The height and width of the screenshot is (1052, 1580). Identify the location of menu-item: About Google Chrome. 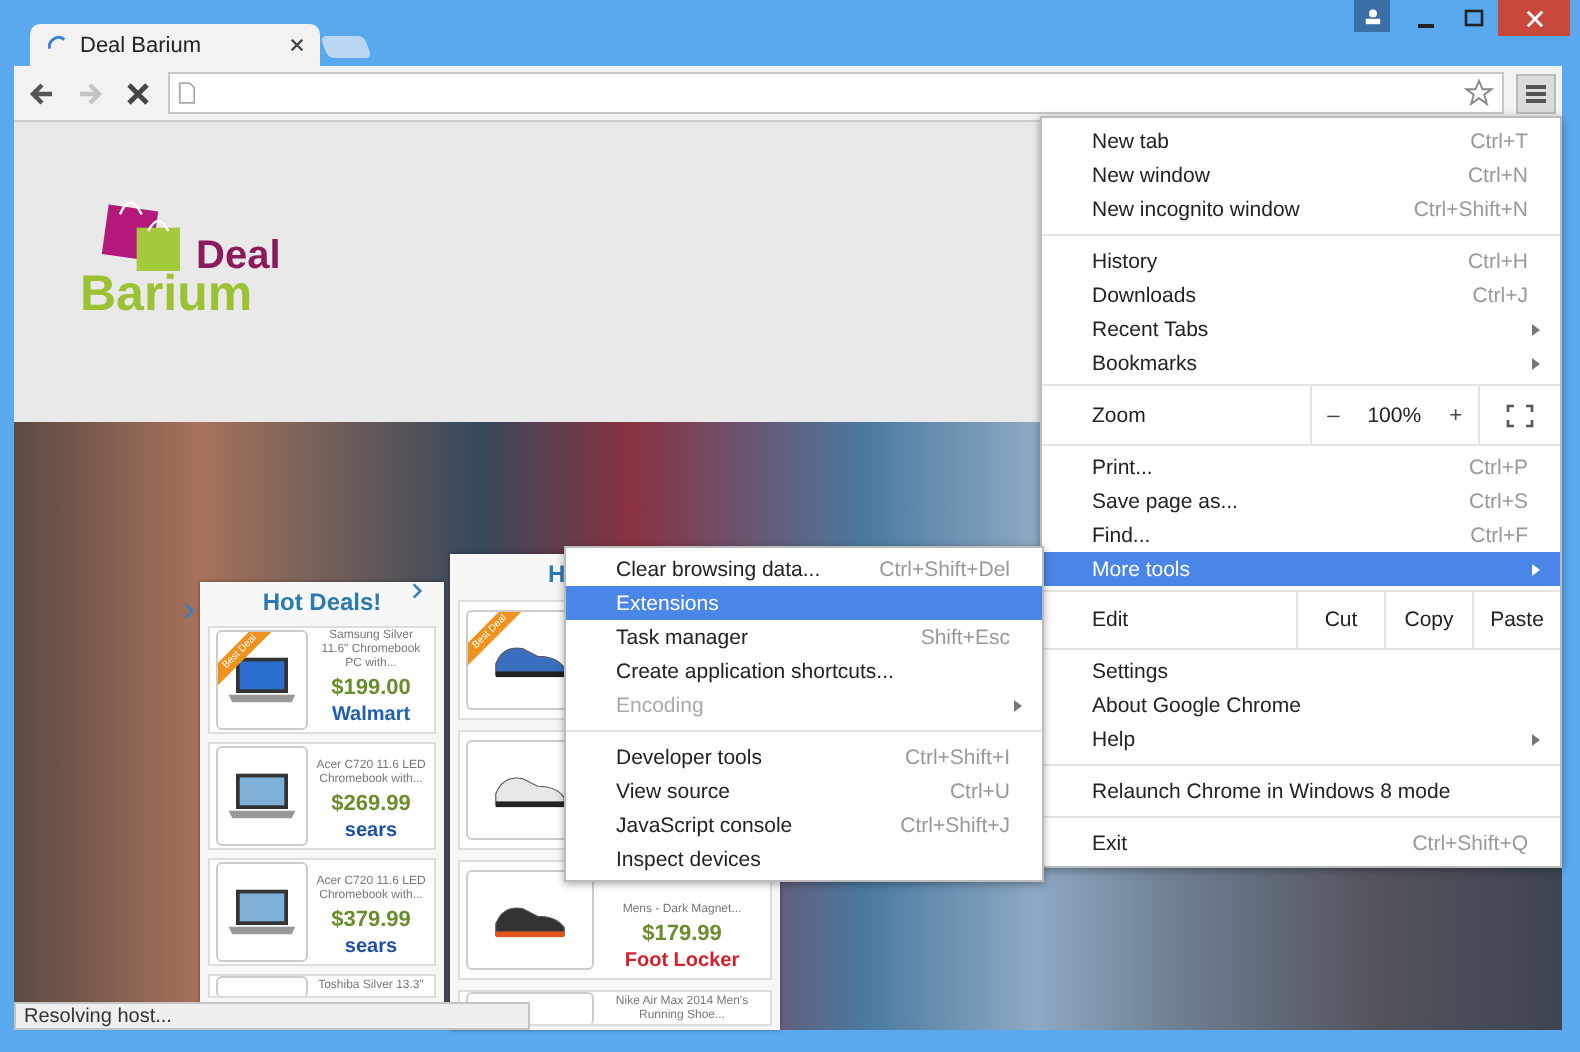
(1301, 705).